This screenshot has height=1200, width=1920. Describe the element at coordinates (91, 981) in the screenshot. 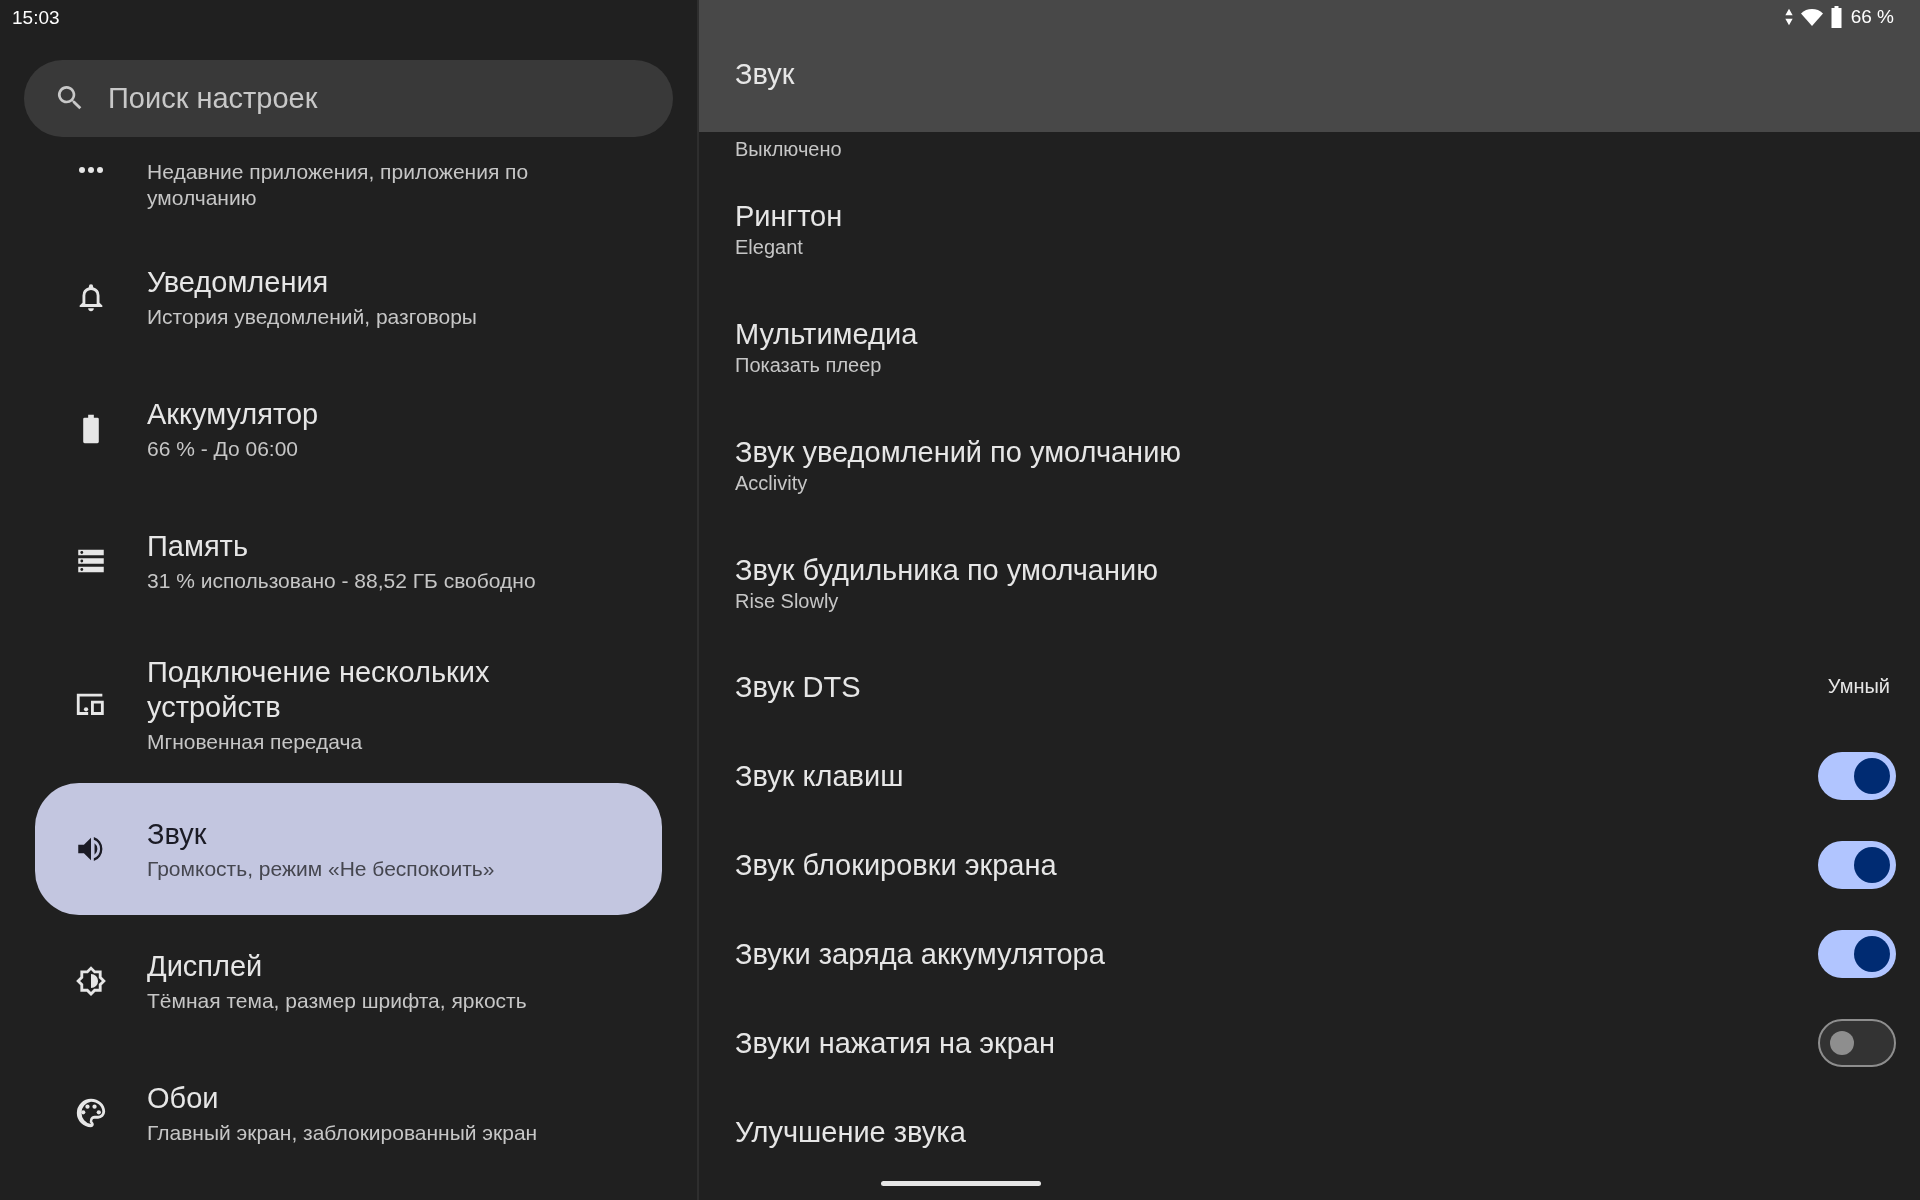

I see `brightness-icon` at that location.